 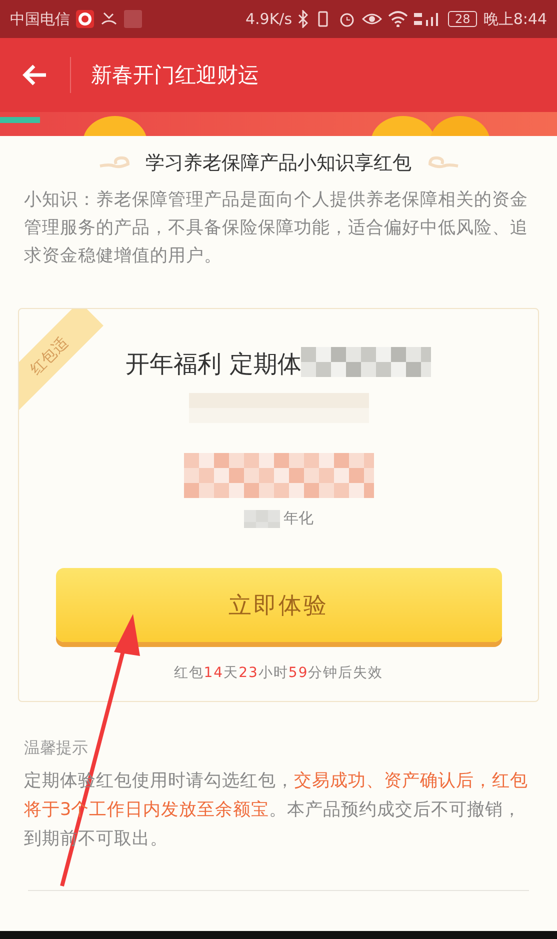 What do you see at coordinates (303, 19) in the screenshot?
I see `bluetooth-icon` at bounding box center [303, 19].